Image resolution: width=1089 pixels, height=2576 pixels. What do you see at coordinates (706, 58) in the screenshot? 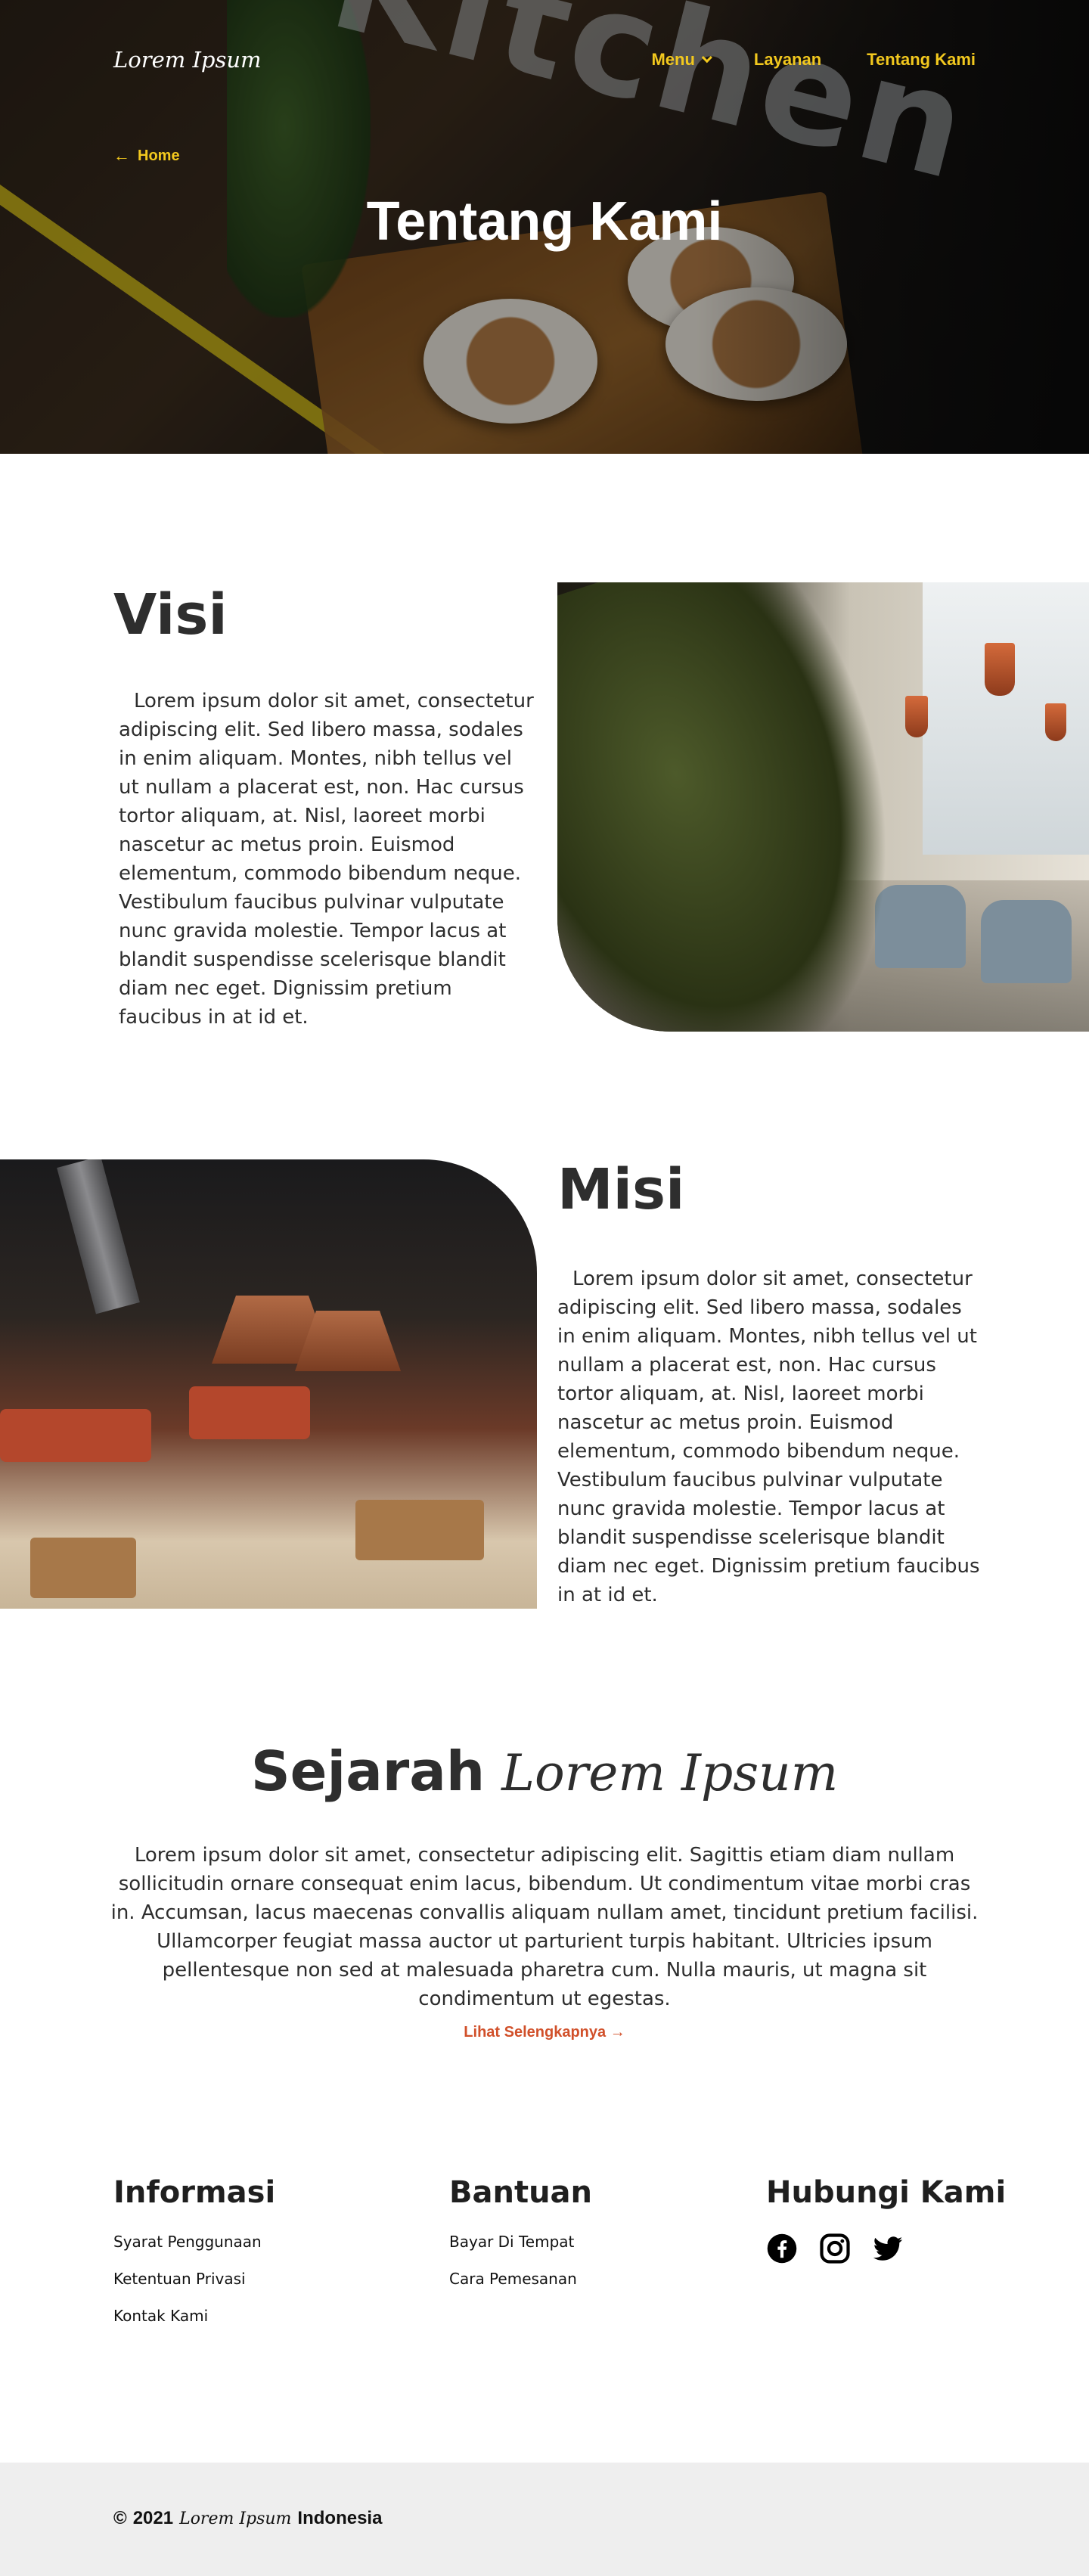
I see `chevron-down-icon` at bounding box center [706, 58].